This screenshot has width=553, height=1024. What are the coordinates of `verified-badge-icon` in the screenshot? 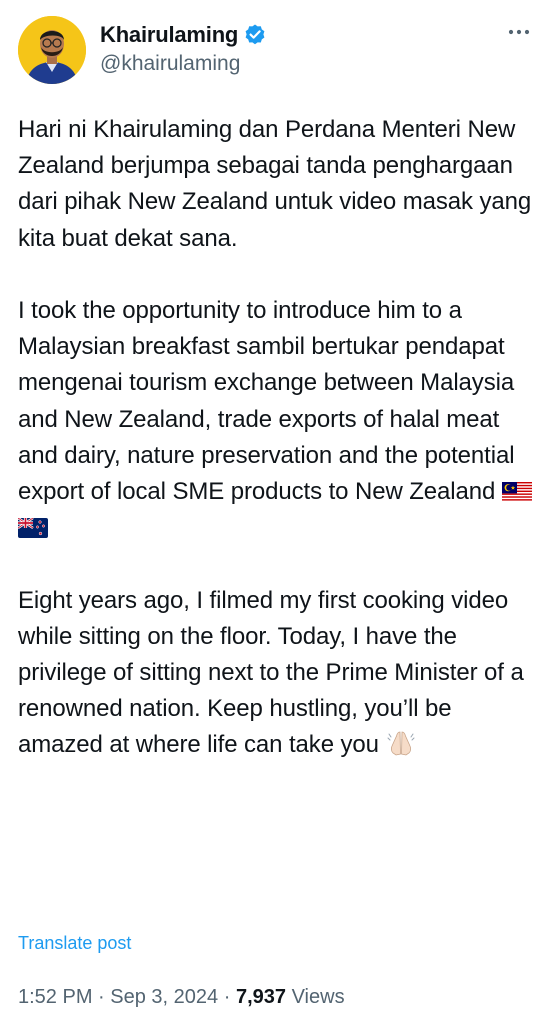 It's located at (255, 35).